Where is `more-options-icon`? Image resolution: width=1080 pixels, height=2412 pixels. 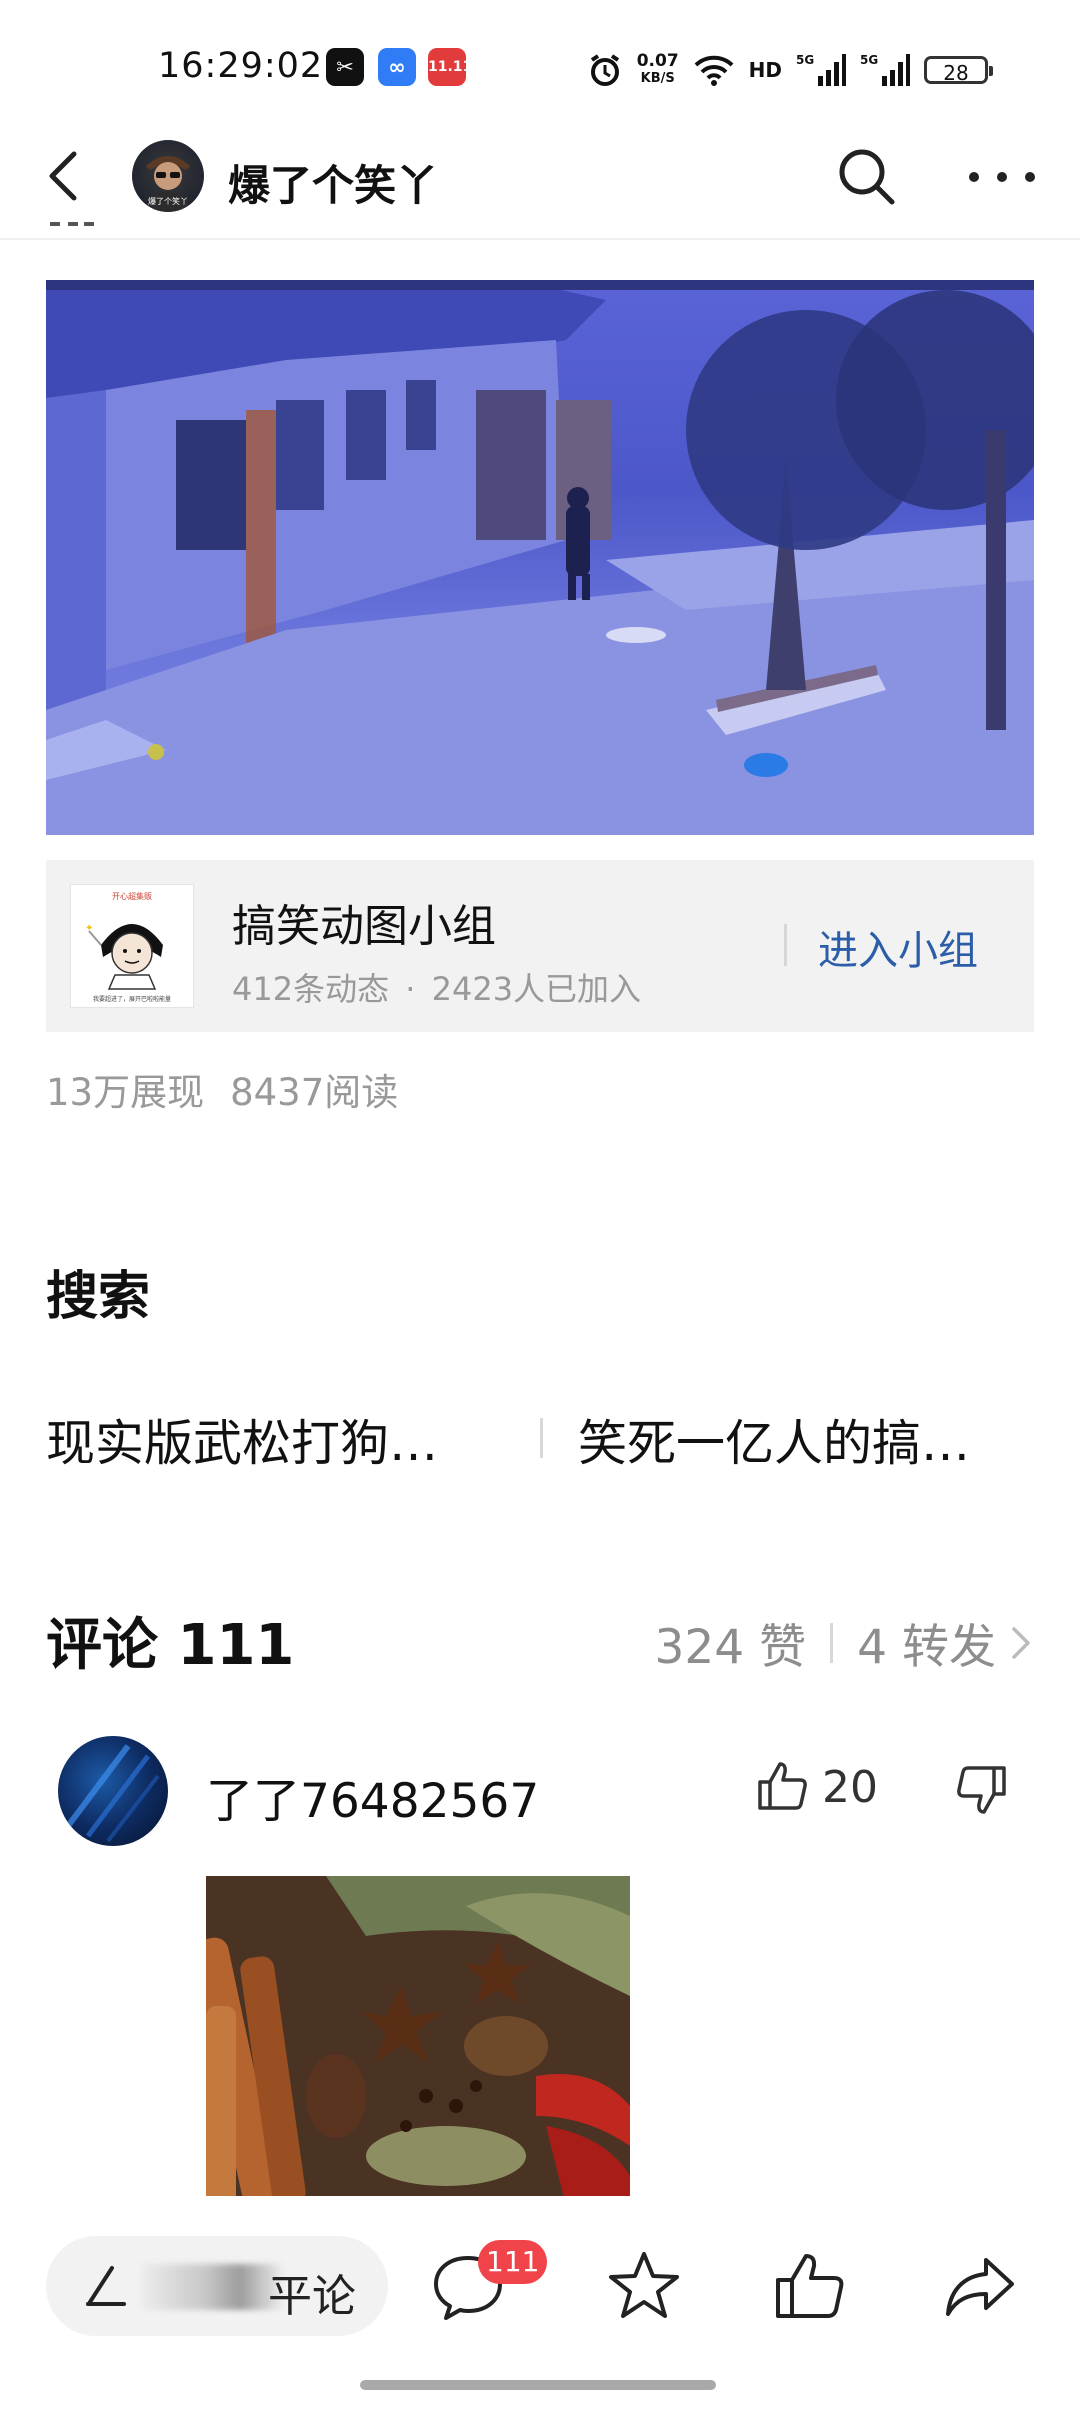 more-options-icon is located at coordinates (1002, 177).